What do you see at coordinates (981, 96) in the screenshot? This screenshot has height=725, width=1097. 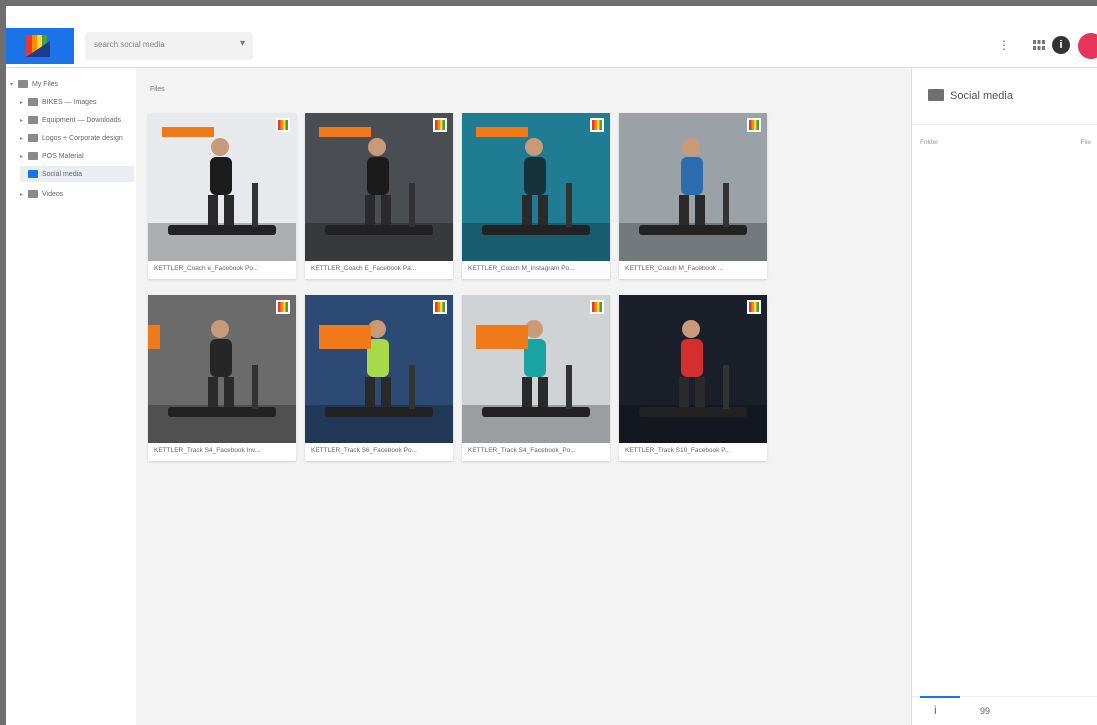 I see `details-title: Social media` at bounding box center [981, 96].